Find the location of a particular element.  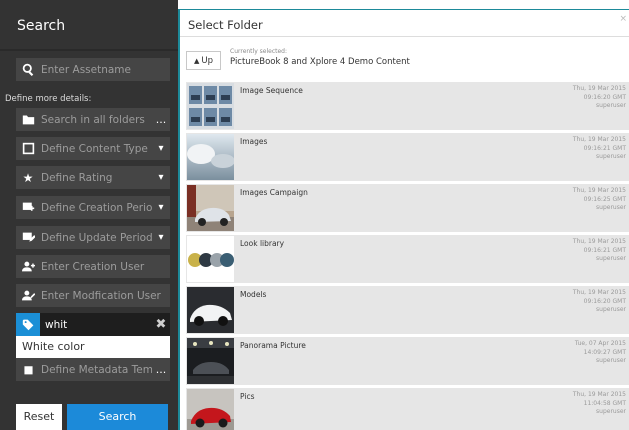

folder-meta: Tue, 07 Apr 2015 14:09:27 GMT superuser is located at coordinates (600, 353).